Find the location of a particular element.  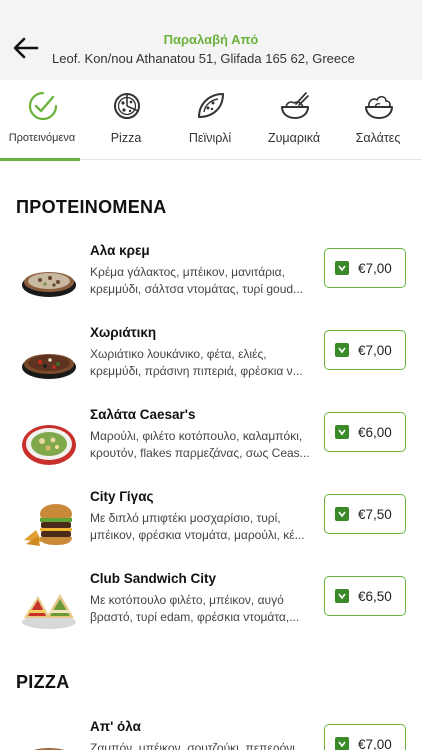

club-sandwich-image is located at coordinates (49, 611).